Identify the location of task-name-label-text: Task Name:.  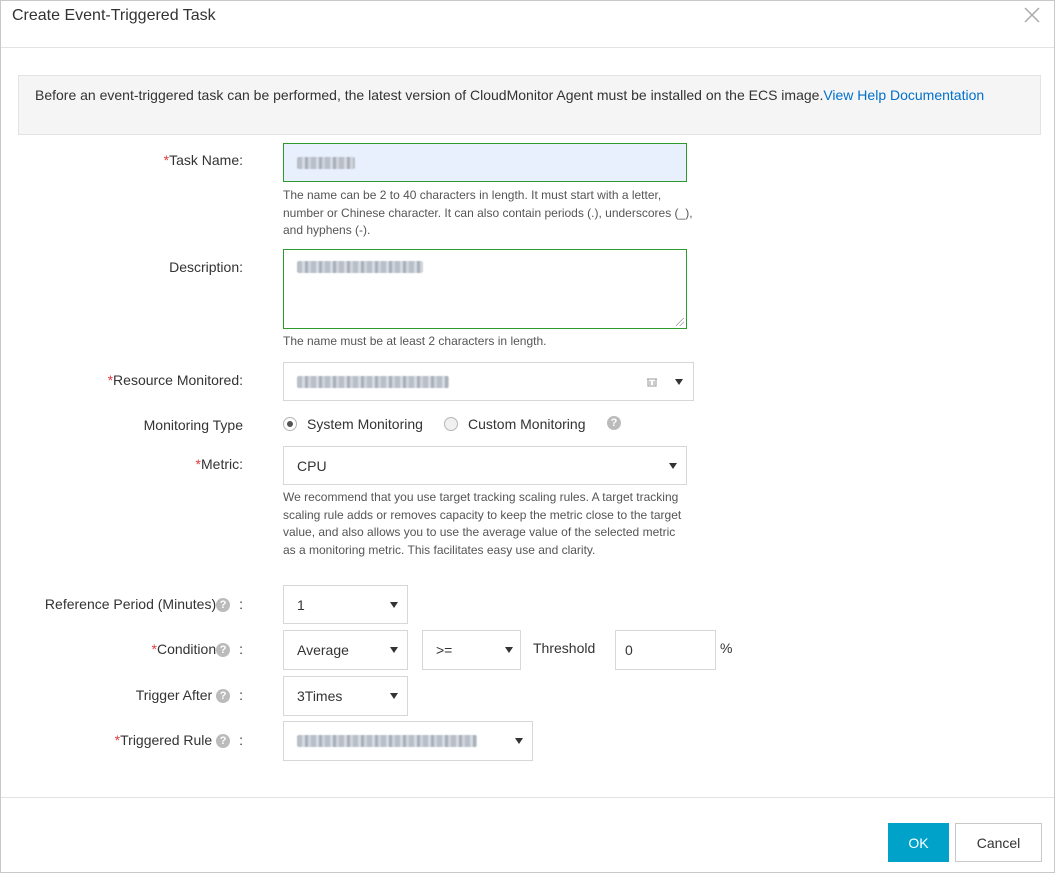
(206, 160).